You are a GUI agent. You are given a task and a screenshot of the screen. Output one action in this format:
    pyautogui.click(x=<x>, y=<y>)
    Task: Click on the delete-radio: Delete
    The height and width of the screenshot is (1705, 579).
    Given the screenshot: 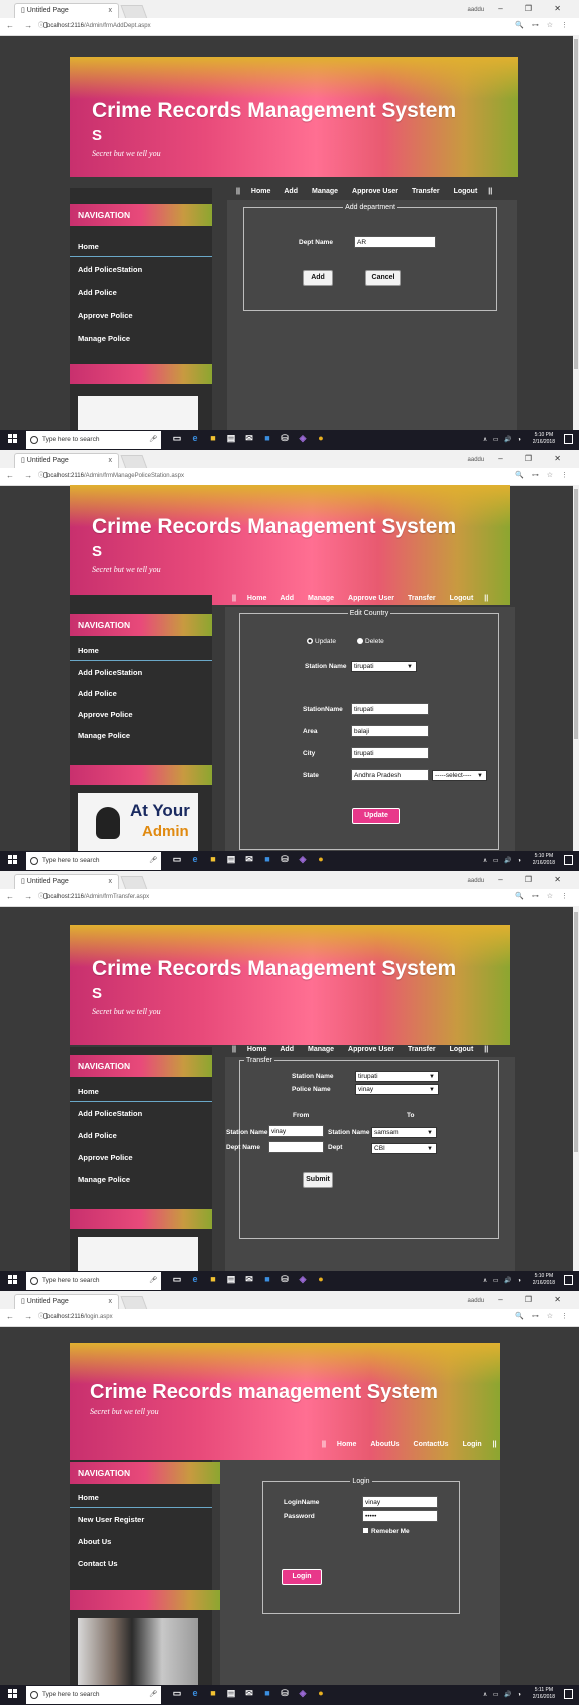 What is the action you would take?
    pyautogui.click(x=370, y=641)
    